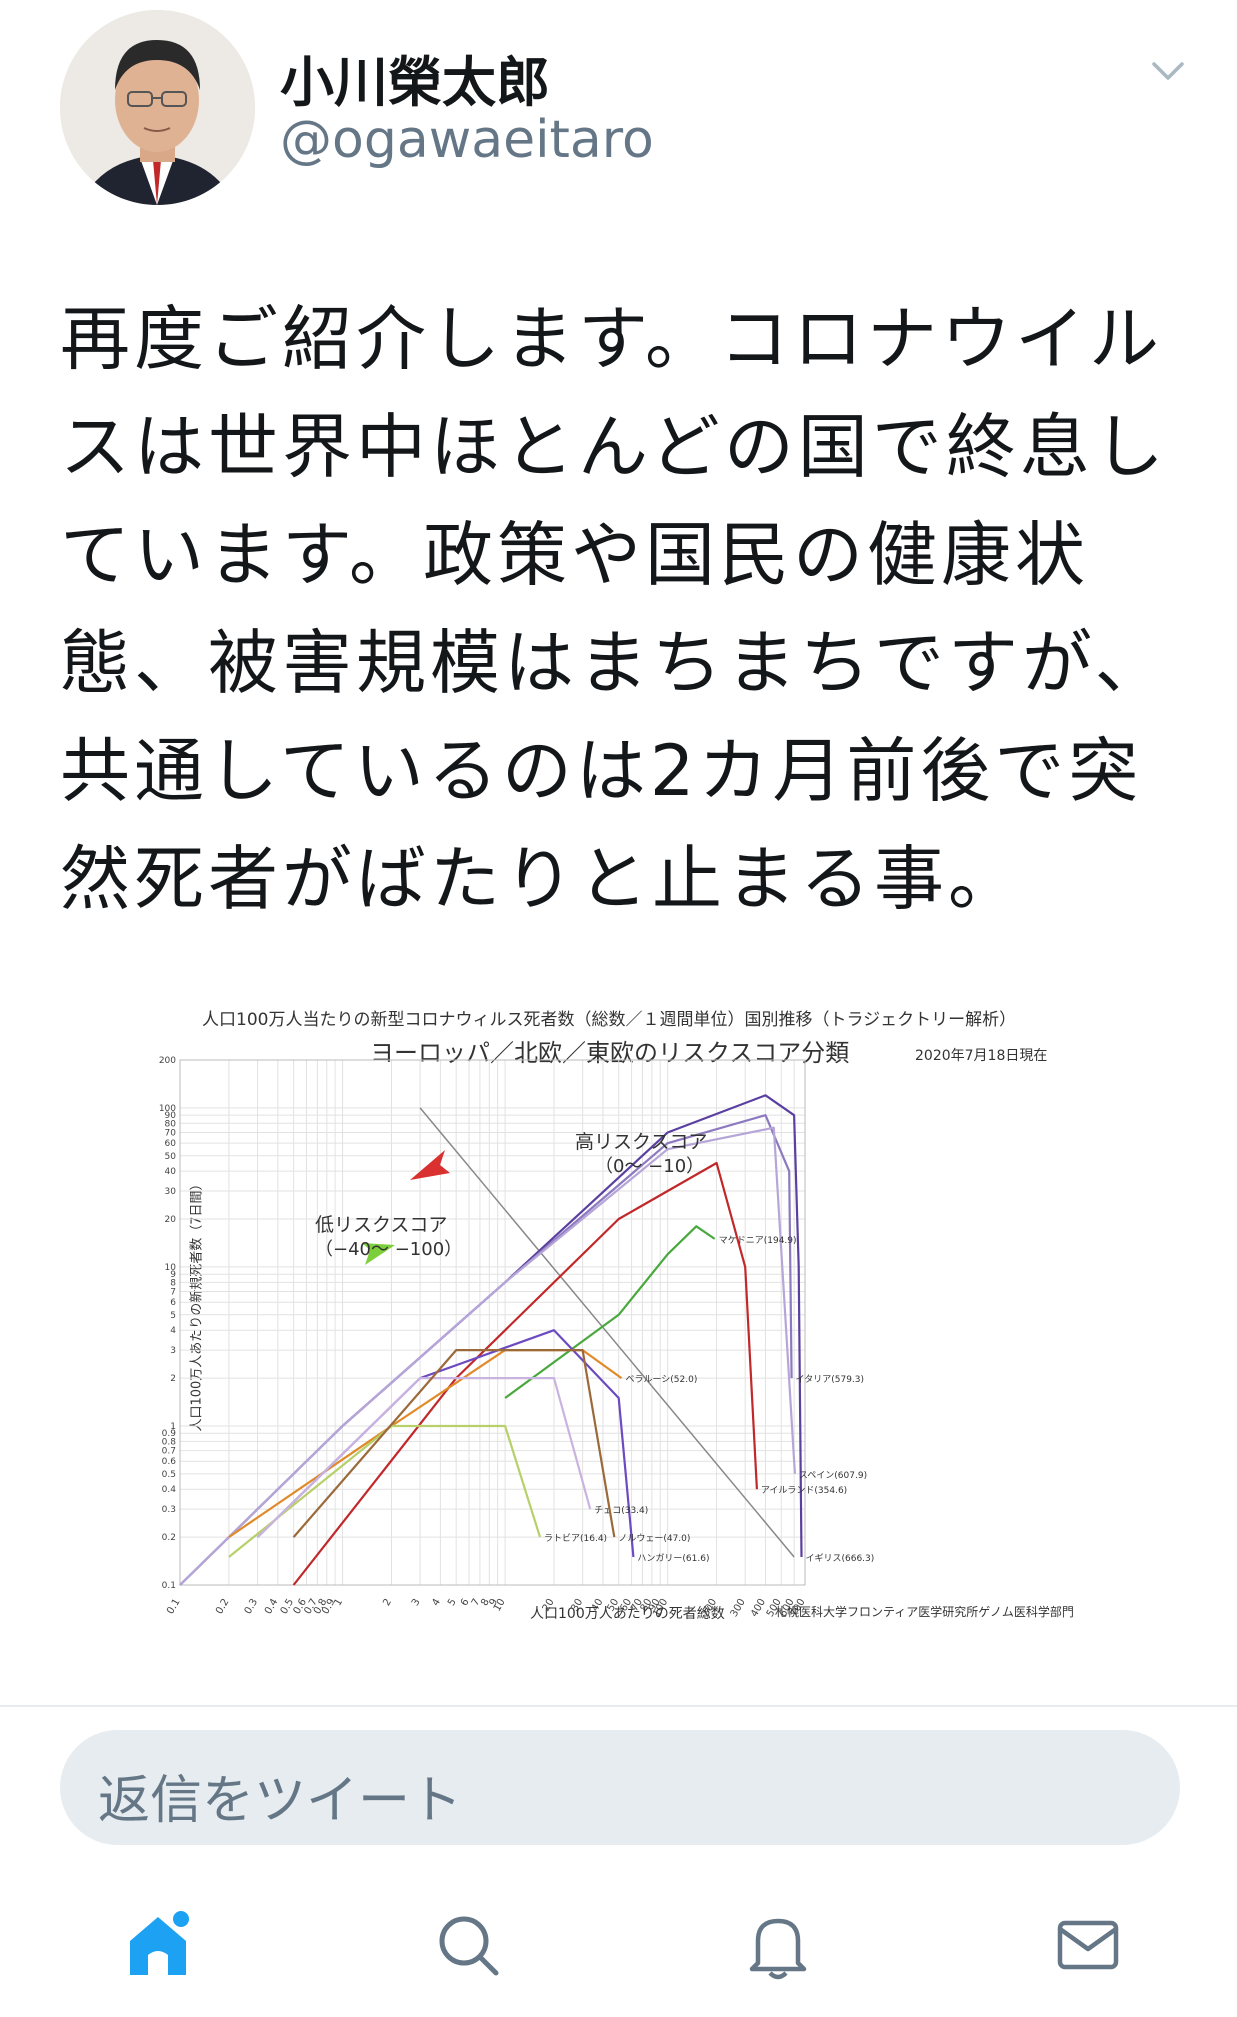 The width and height of the screenshot is (1237, 2017). What do you see at coordinates (171, 1192) in the screenshot?
I see `y-tick-label: 30` at bounding box center [171, 1192].